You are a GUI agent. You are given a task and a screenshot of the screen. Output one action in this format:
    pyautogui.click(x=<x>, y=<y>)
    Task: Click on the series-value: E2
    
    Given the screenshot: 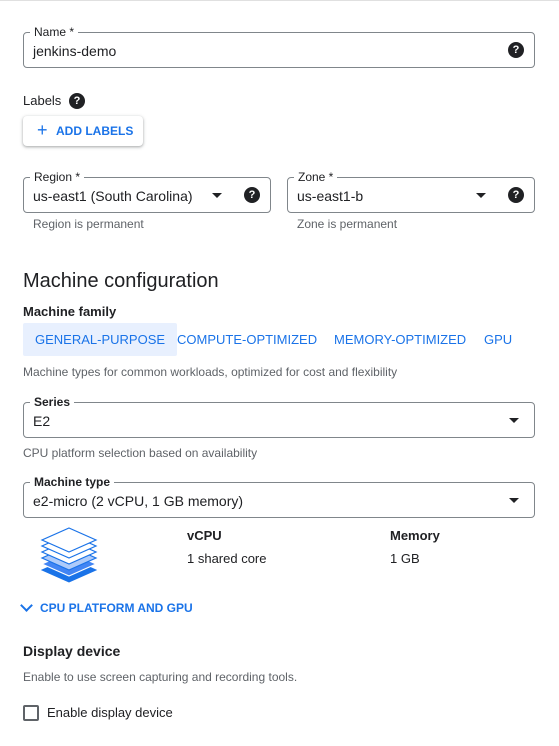 What is the action you would take?
    pyautogui.click(x=42, y=421)
    